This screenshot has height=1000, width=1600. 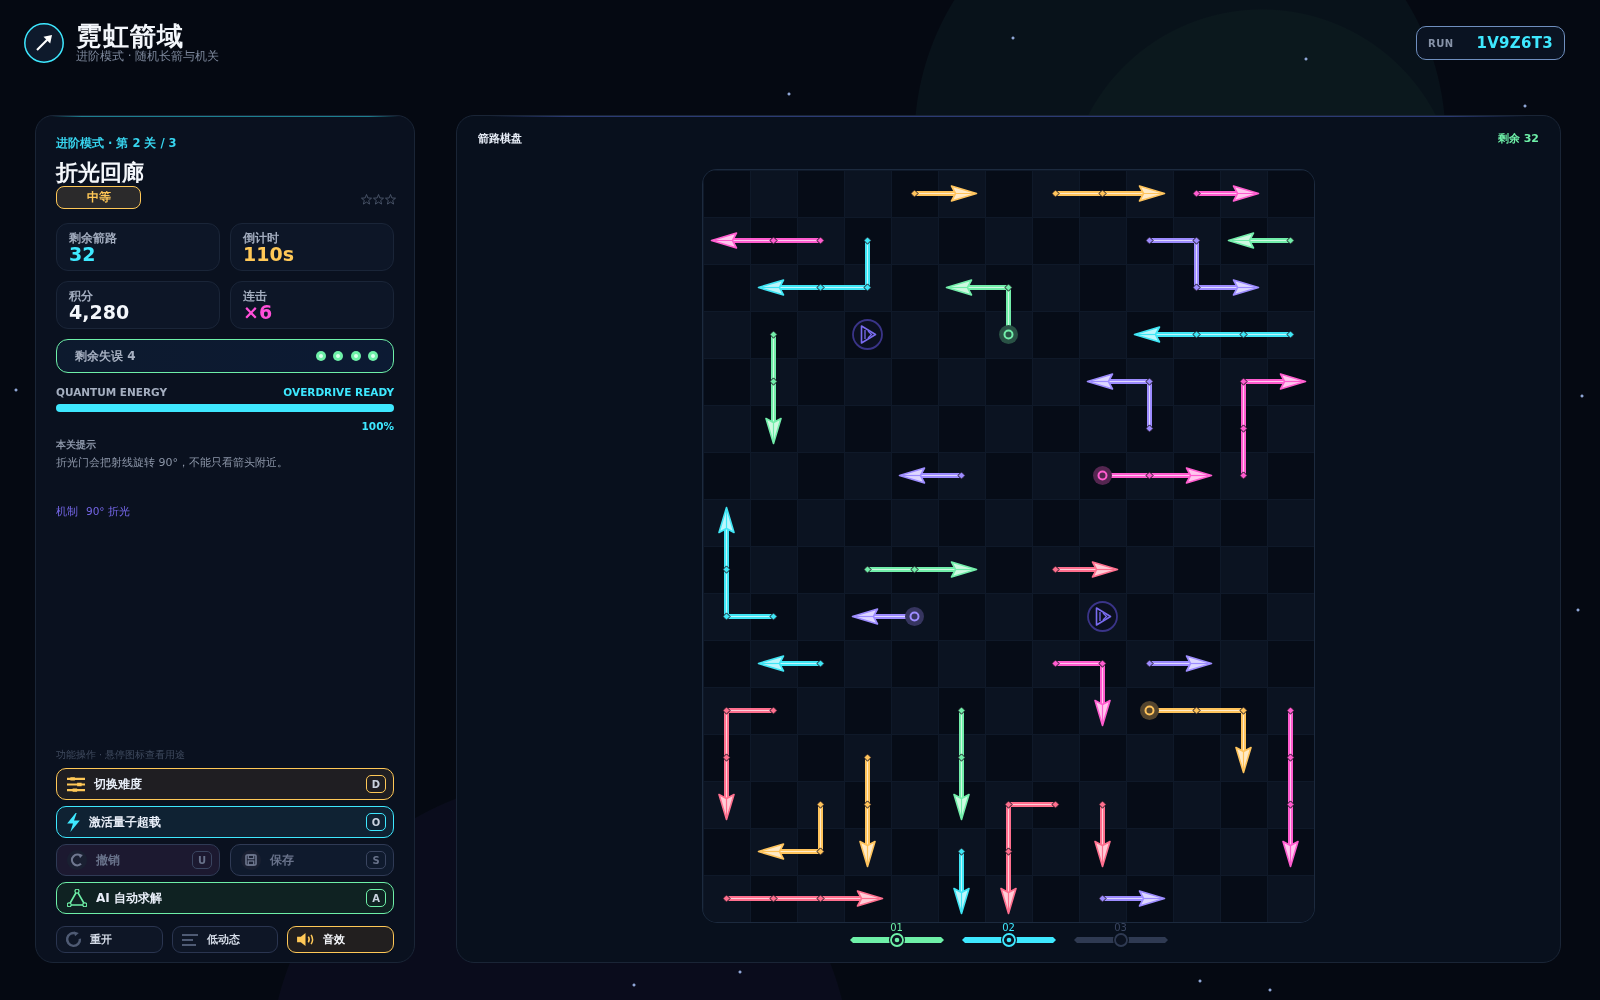 What do you see at coordinates (77, 898) in the screenshot?
I see `triangle-nodes-icon` at bounding box center [77, 898].